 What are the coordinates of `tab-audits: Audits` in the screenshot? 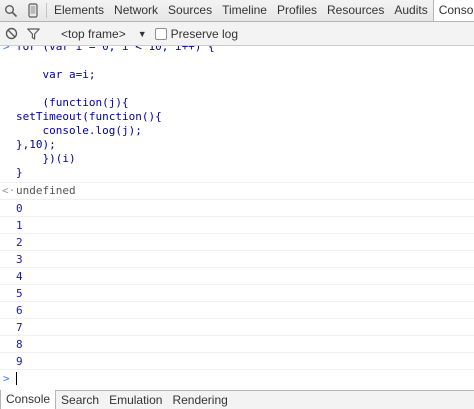 It's located at (410, 10).